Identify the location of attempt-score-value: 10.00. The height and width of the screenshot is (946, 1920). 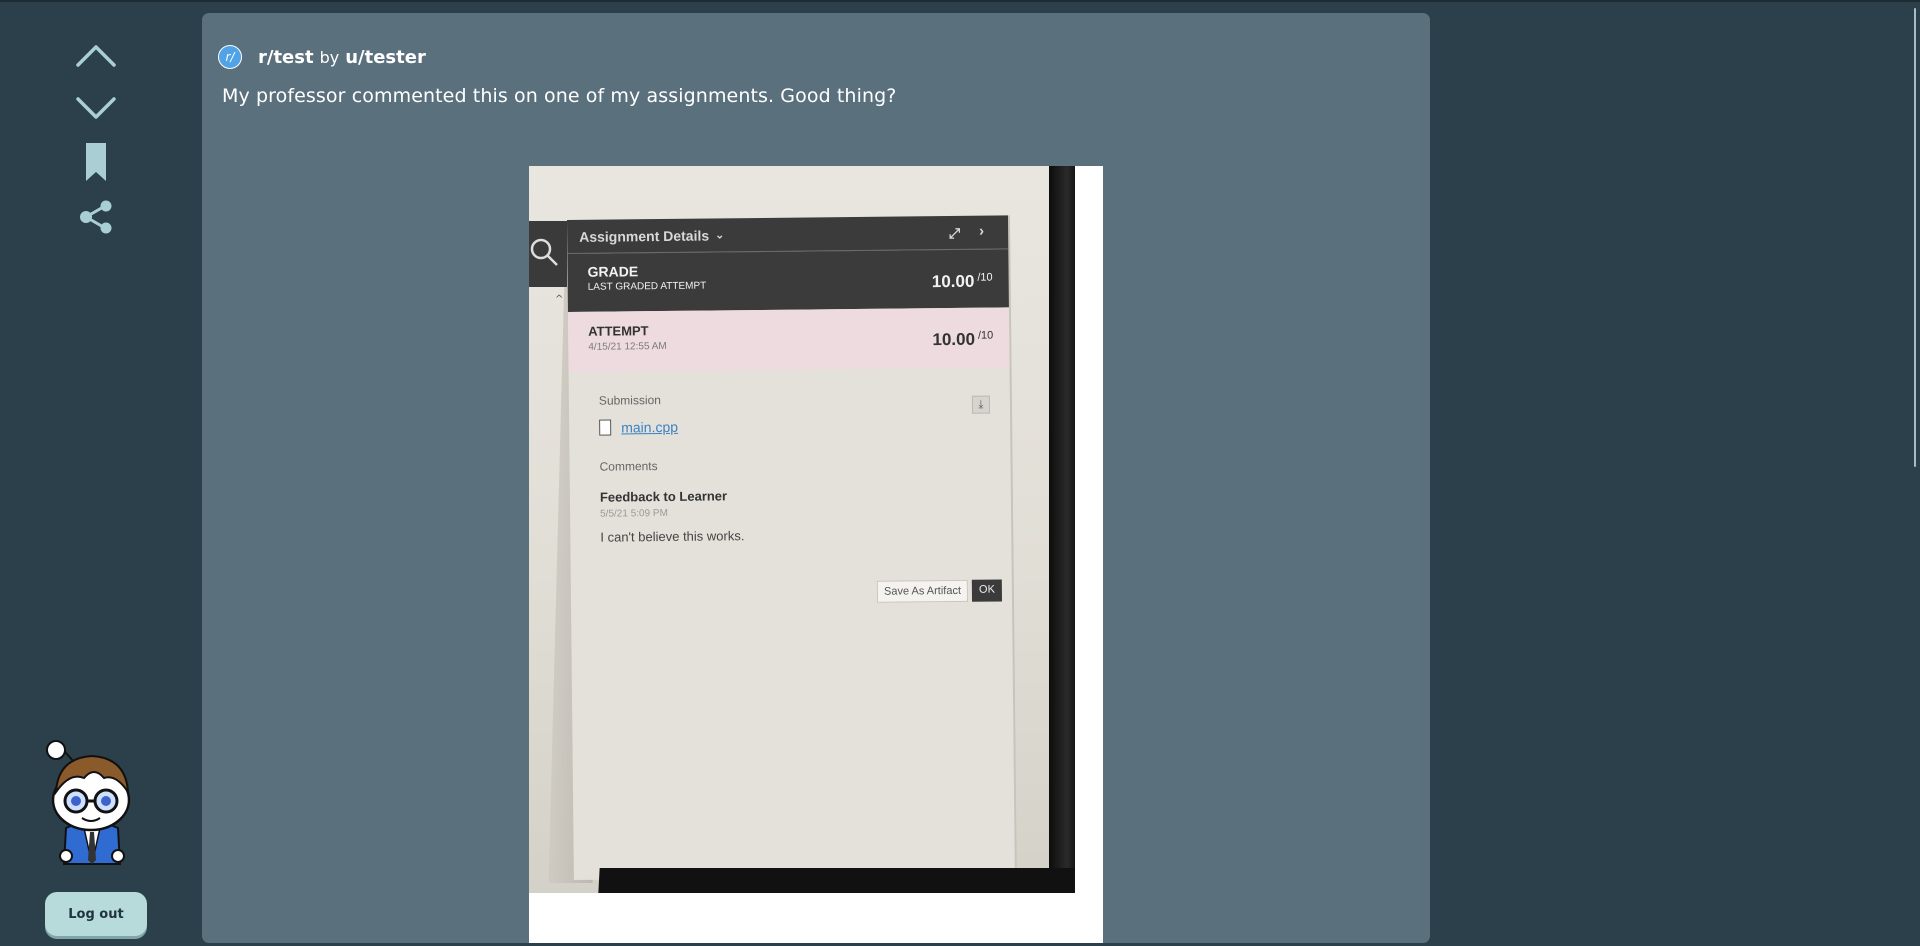
(954, 339).